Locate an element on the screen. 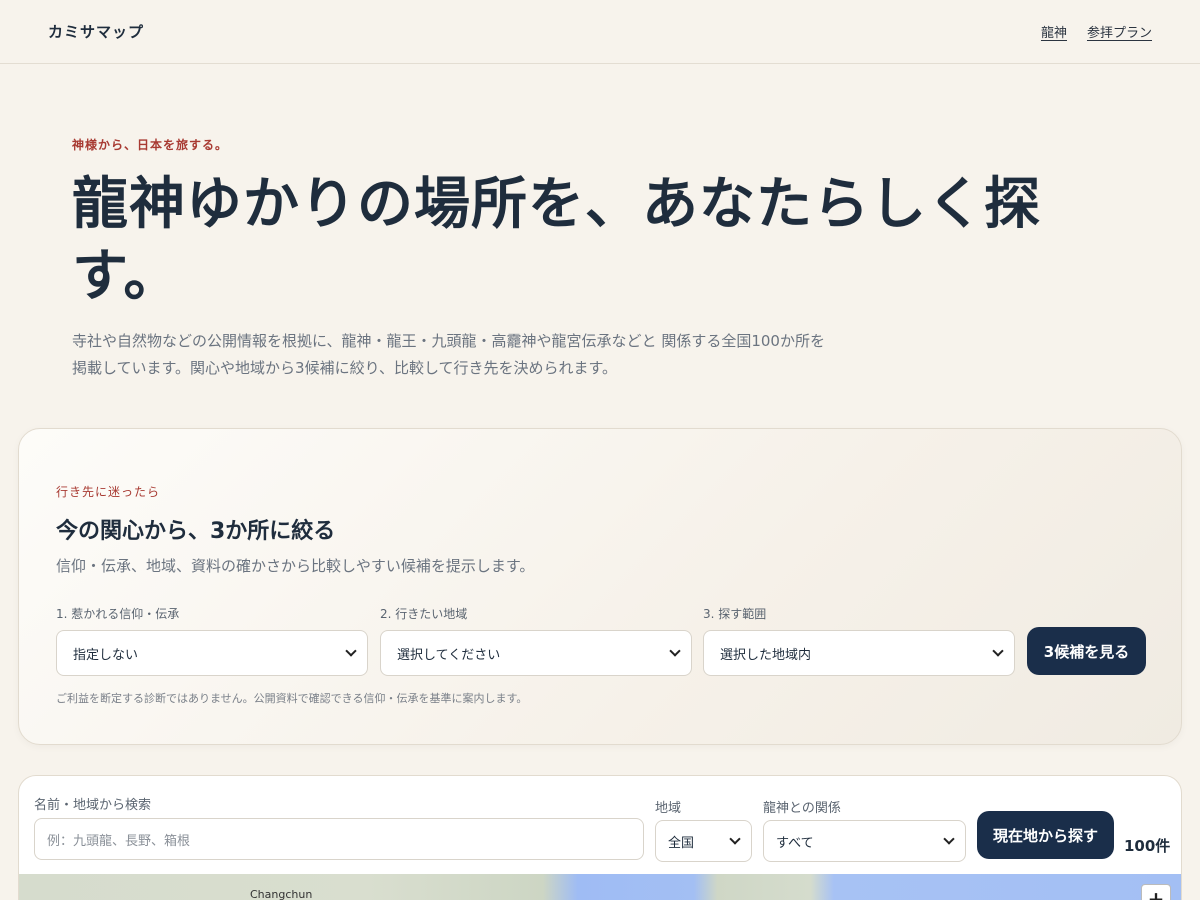 This screenshot has height=900, width=1200. map-city-label: Changchun is located at coordinates (281, 894).